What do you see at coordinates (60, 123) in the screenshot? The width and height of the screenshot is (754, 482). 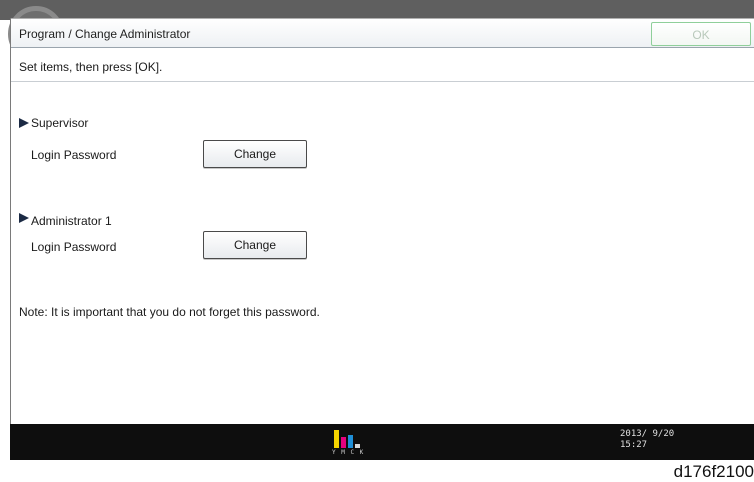 I see `section-heading-label: Supervisor` at bounding box center [60, 123].